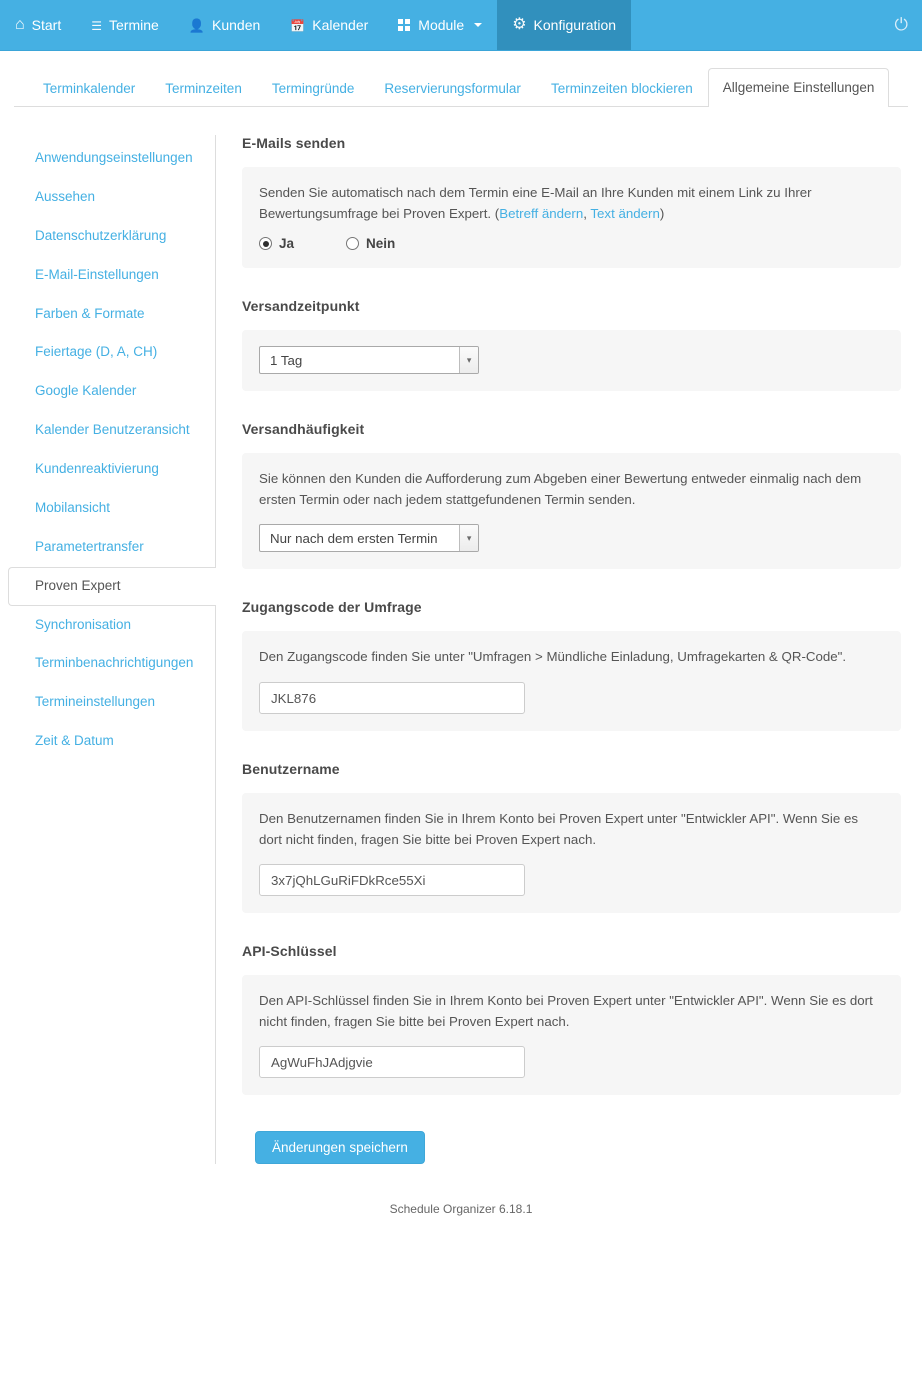 Image resolution: width=922 pixels, height=1380 pixels. Describe the element at coordinates (112, 586) in the screenshot. I see `sidebar-item-proven-expert: Proven Expert` at that location.